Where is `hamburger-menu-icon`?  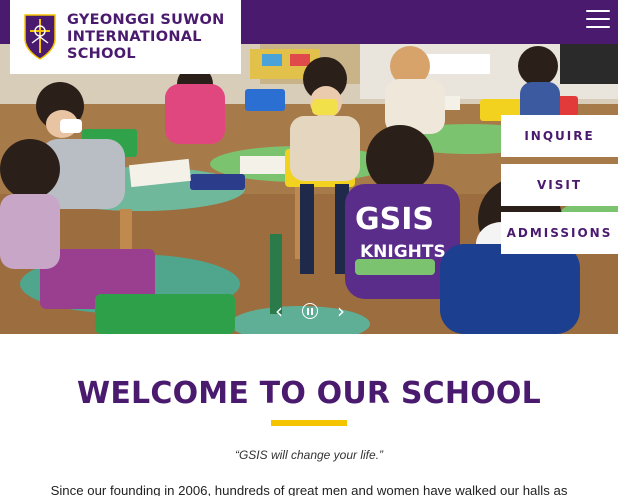
hamburger-menu-icon is located at coordinates (598, 21).